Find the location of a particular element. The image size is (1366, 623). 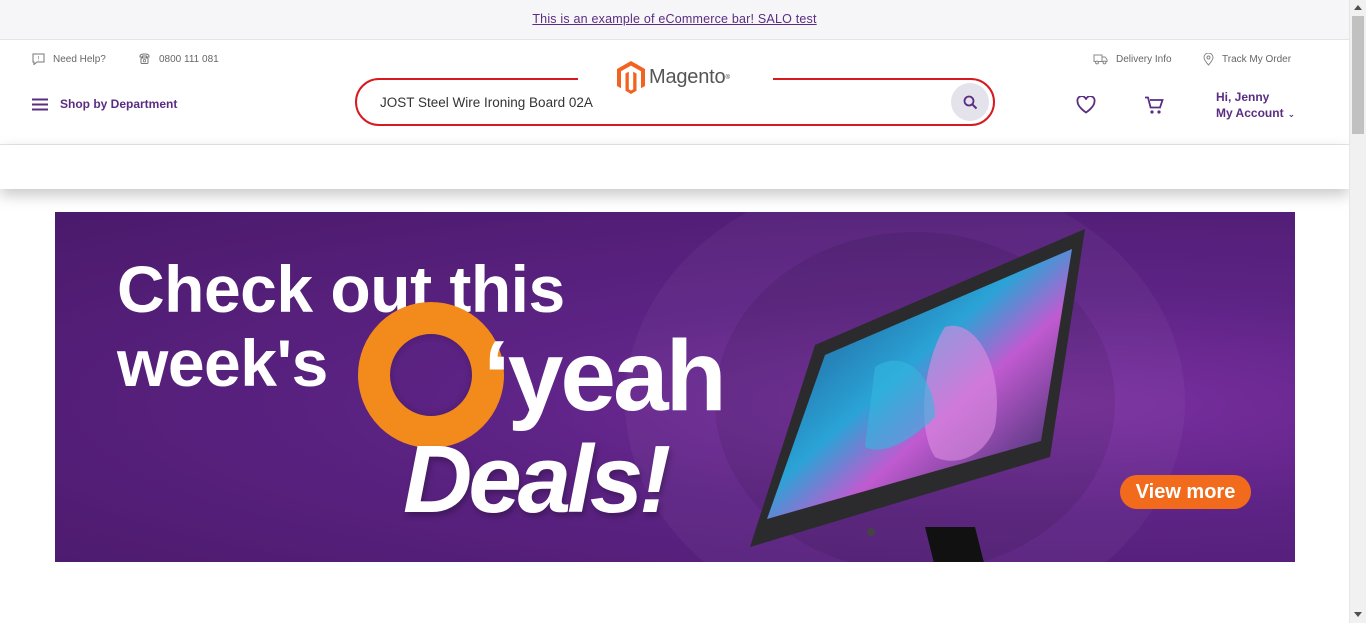

shop-by-department-label: Shop by Department is located at coordinates (119, 104).